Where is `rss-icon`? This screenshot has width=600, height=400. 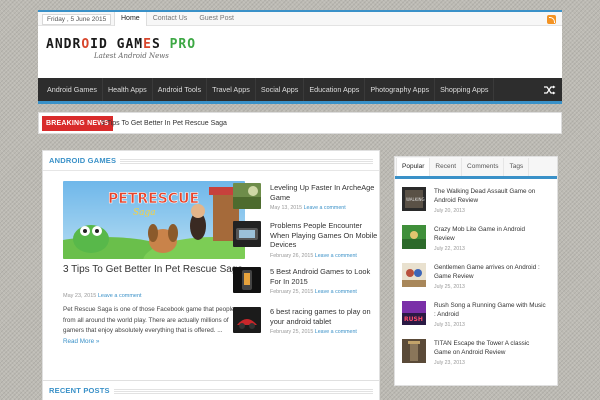 rss-icon is located at coordinates (551, 19).